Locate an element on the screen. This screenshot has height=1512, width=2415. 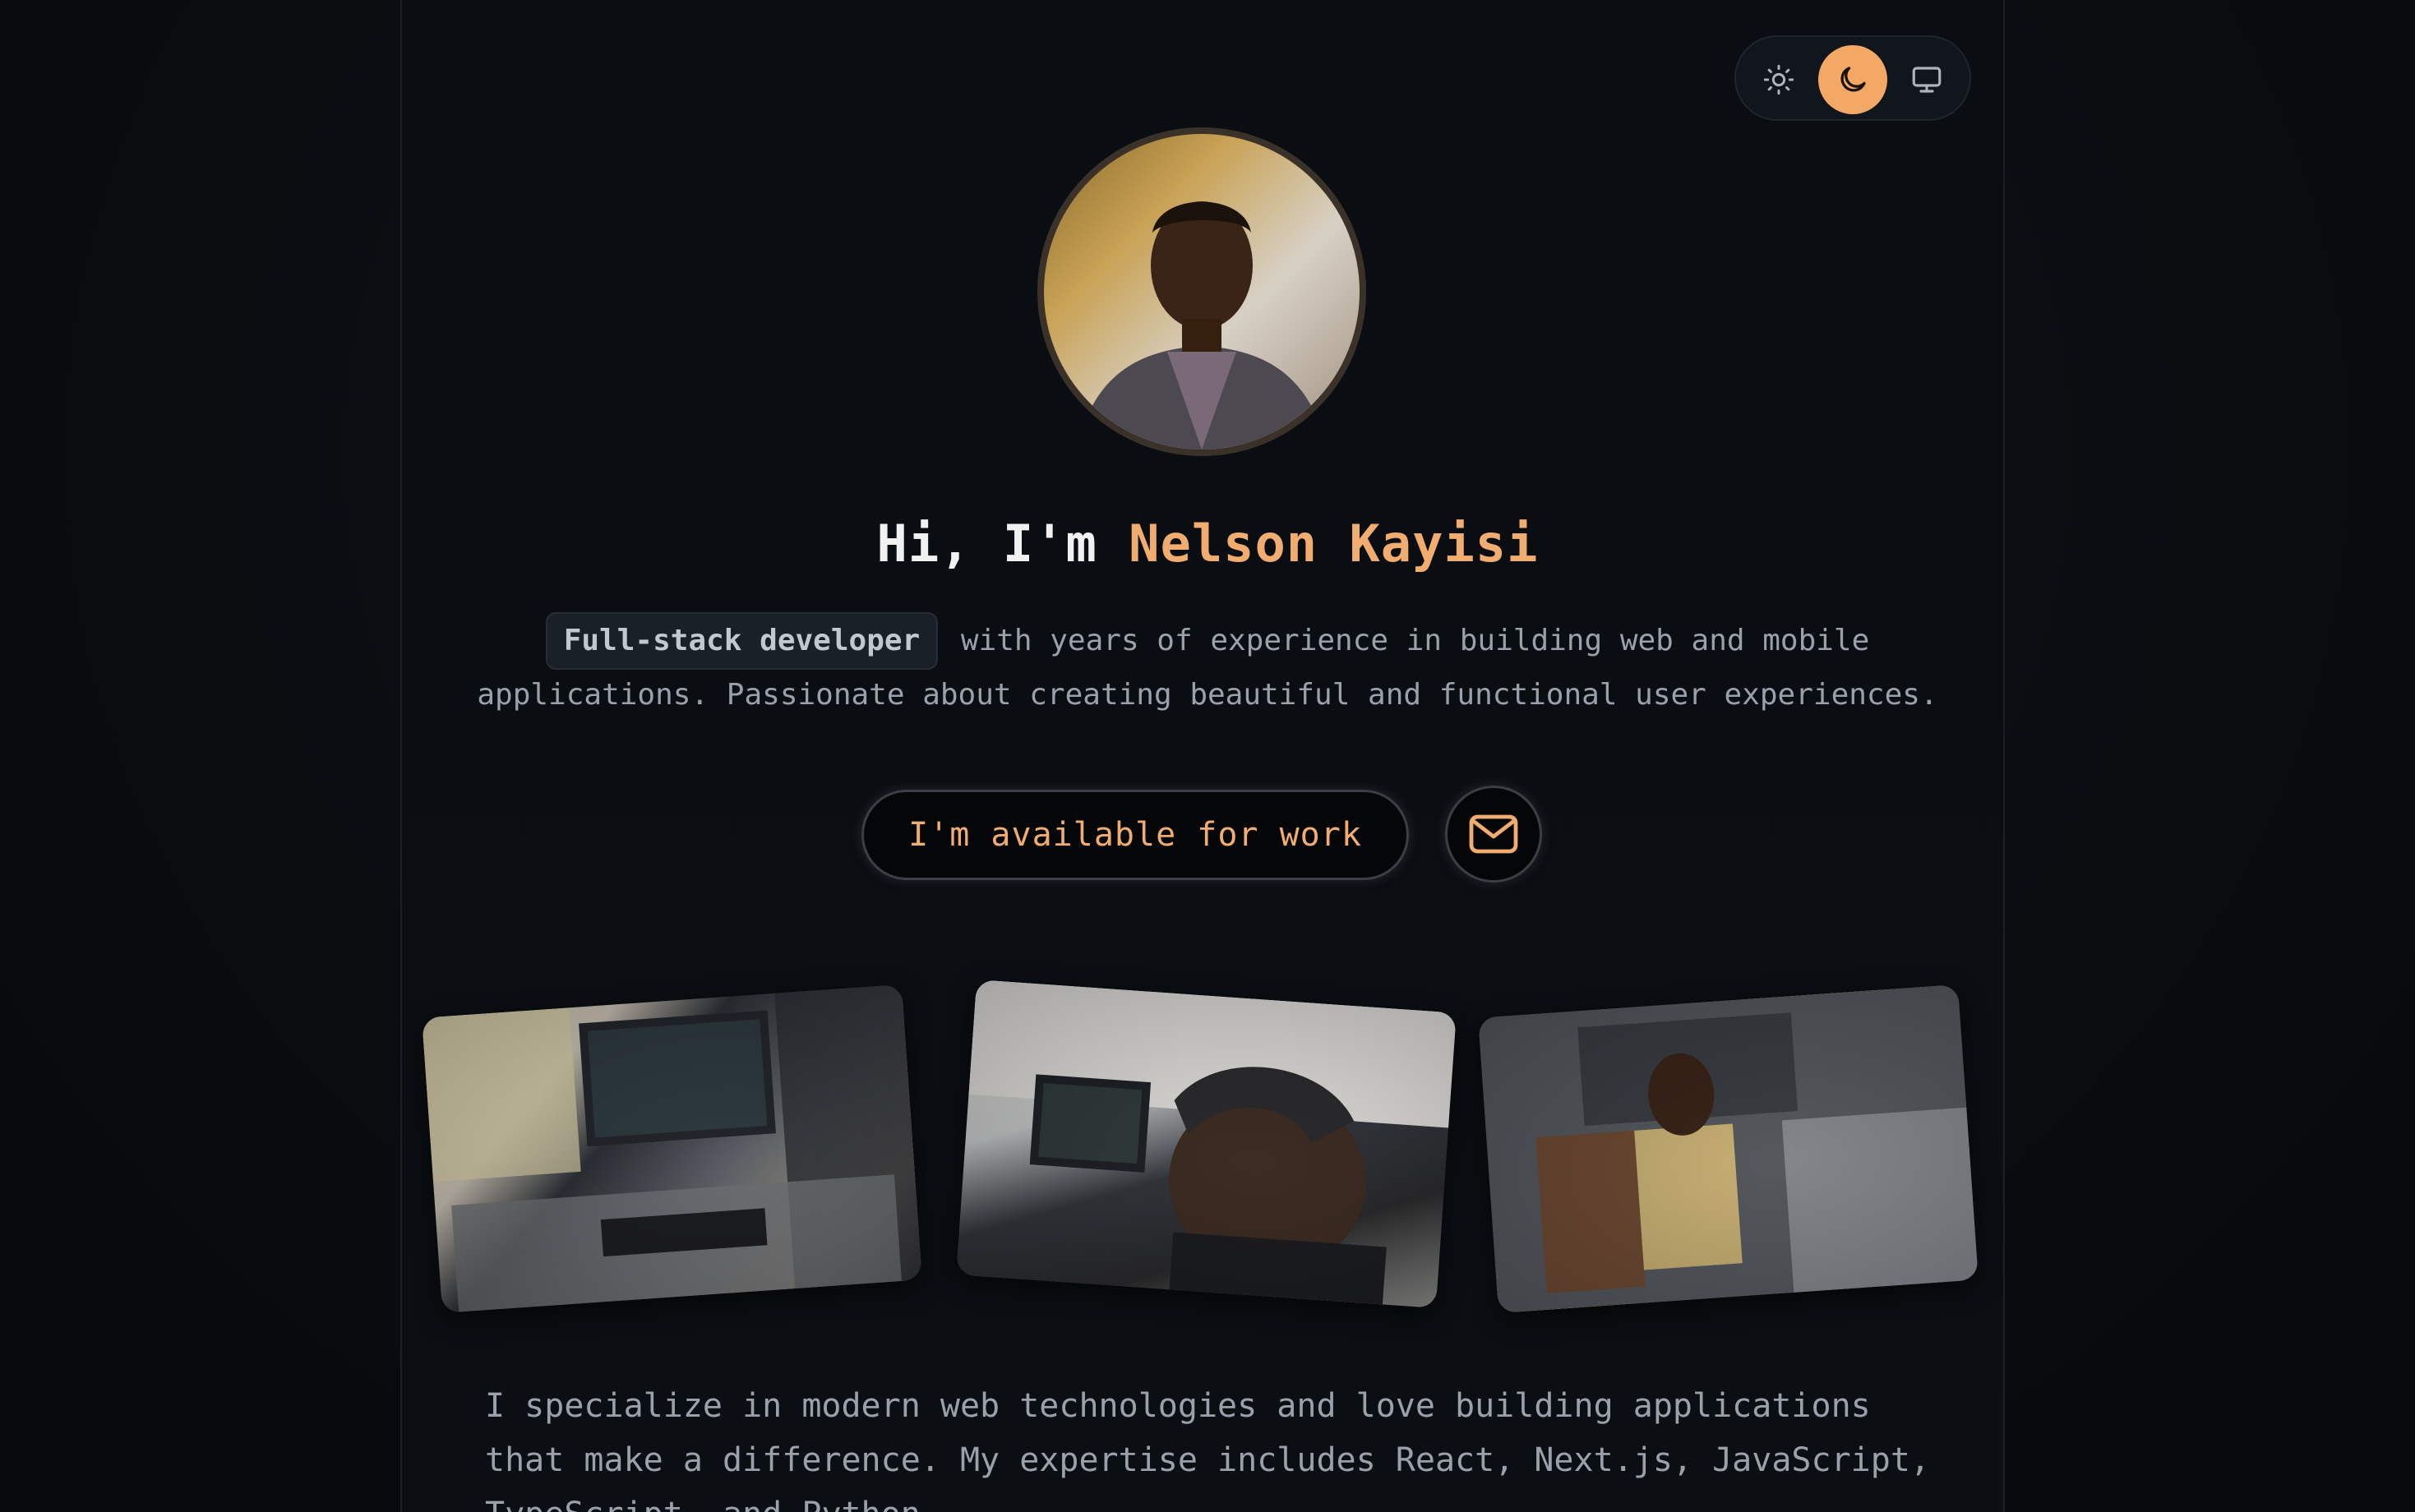
moon-icon is located at coordinates (1853, 79).